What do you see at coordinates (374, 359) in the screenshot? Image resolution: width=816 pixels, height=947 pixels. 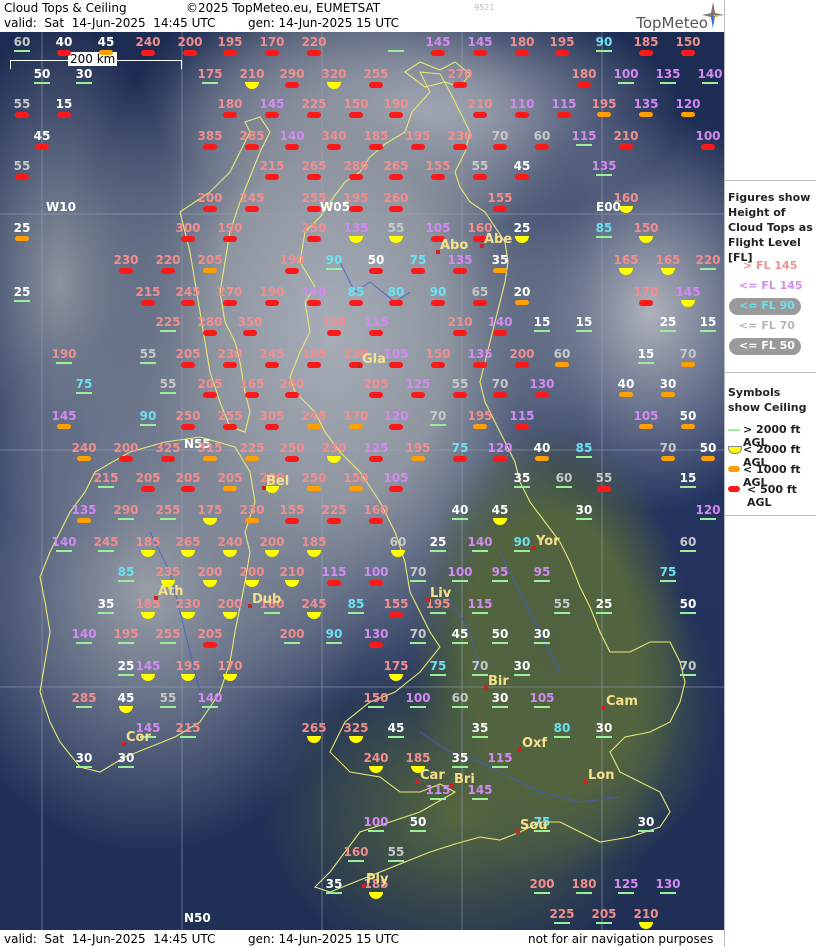 I see `city-label-gla: Gla` at bounding box center [374, 359].